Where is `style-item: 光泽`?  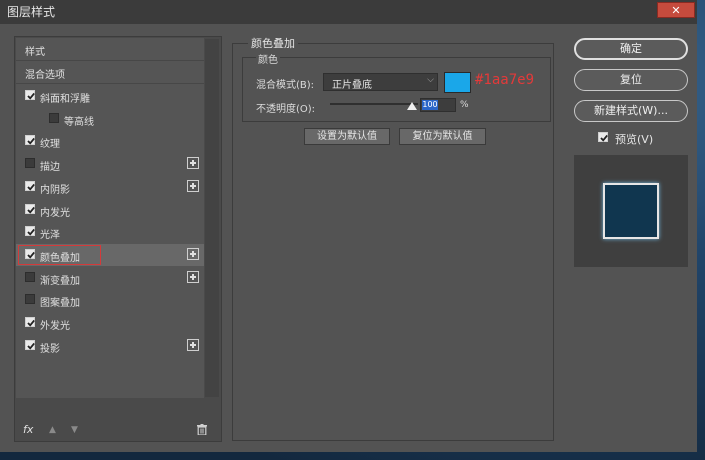 style-item: 光泽 is located at coordinates (110, 232).